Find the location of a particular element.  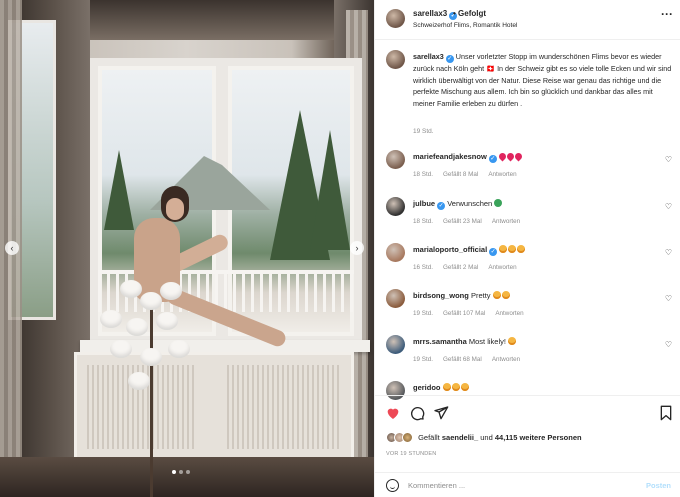

likes-prefix: Gefällt is located at coordinates (429, 437).